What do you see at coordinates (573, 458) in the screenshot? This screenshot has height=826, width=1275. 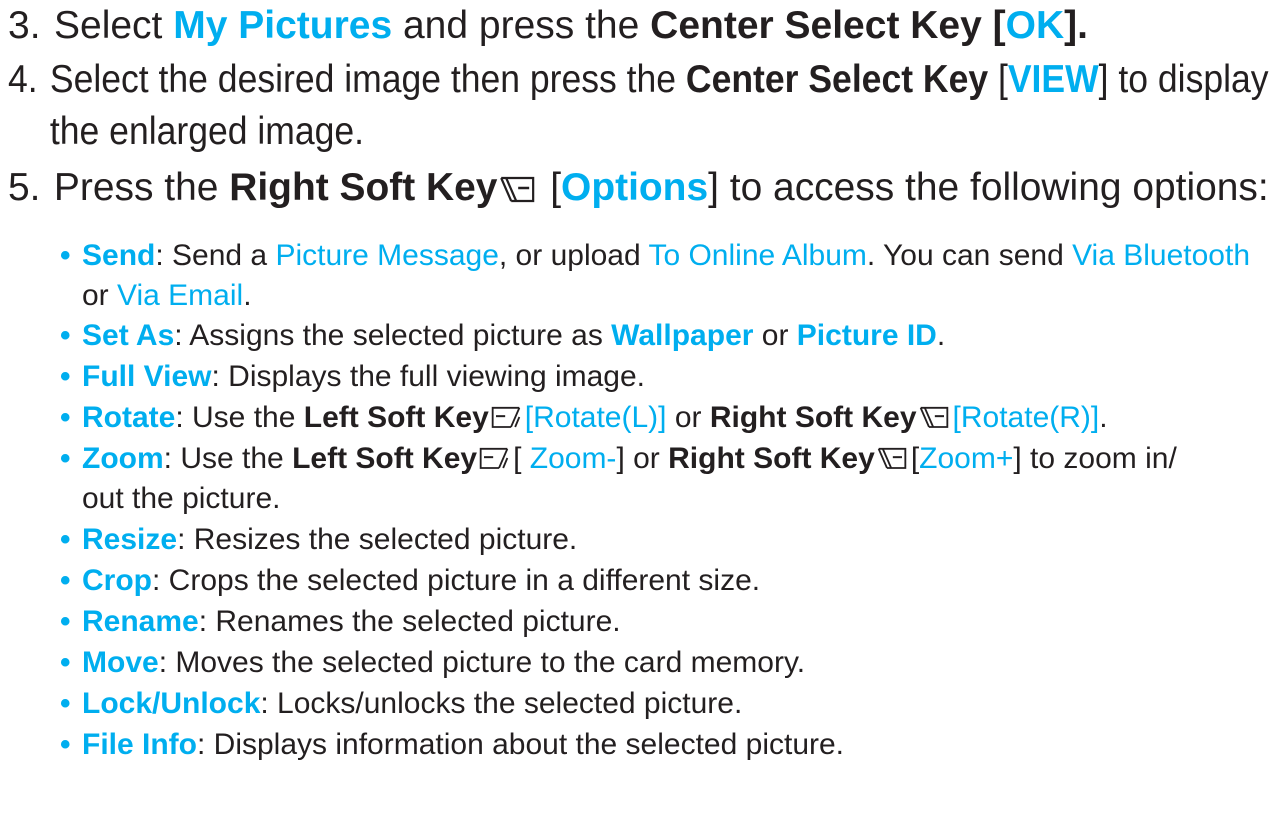 I see `softkey-label-zoom-out: Zoom-` at bounding box center [573, 458].